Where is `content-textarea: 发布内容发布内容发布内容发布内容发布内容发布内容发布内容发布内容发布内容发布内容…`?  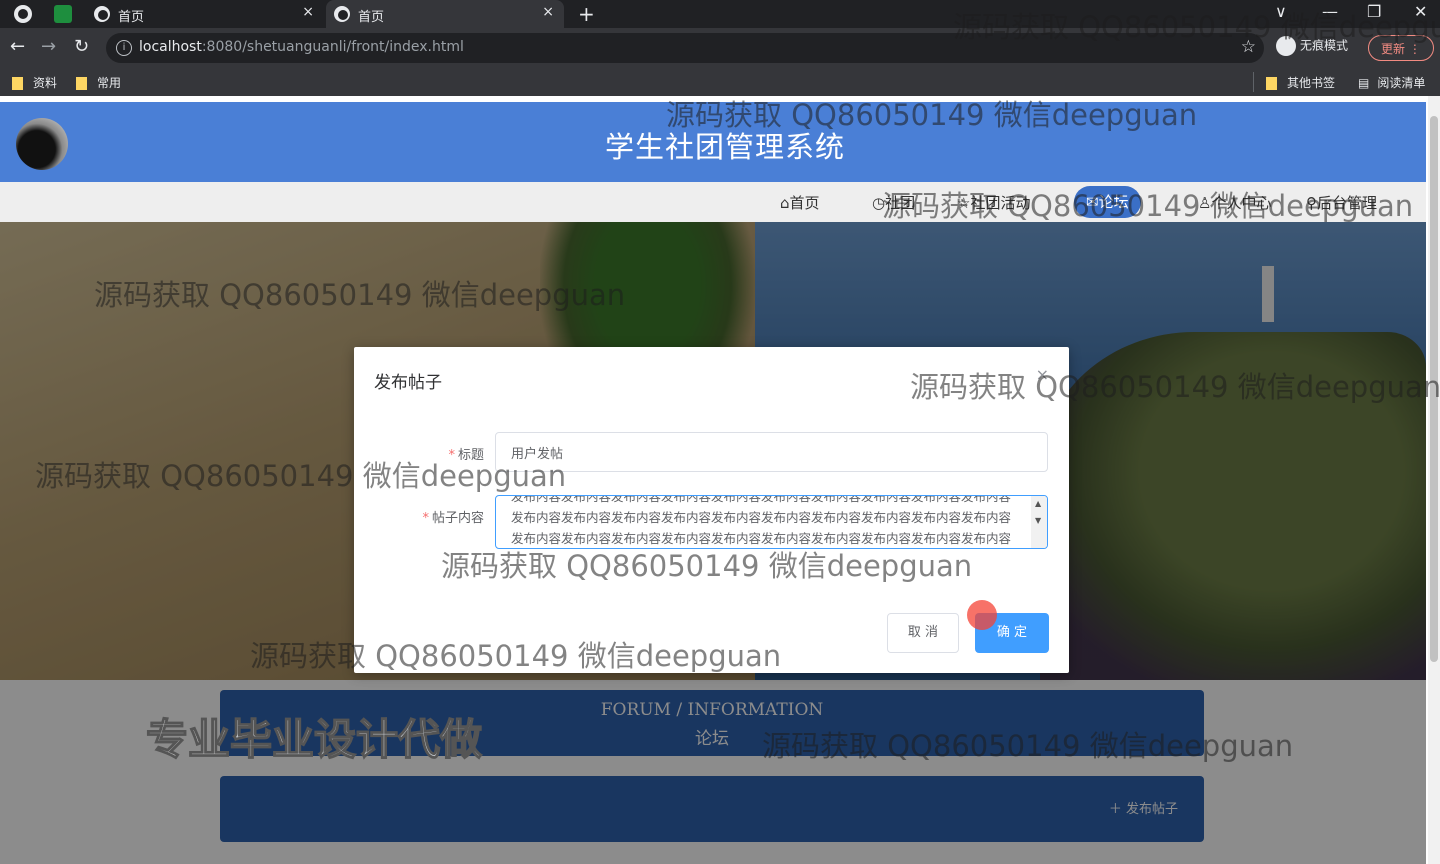
content-textarea: 发布内容发布内容发布内容发布内容发布内容发布内容发布内容发布内容发布内容发布内容… is located at coordinates (771, 522).